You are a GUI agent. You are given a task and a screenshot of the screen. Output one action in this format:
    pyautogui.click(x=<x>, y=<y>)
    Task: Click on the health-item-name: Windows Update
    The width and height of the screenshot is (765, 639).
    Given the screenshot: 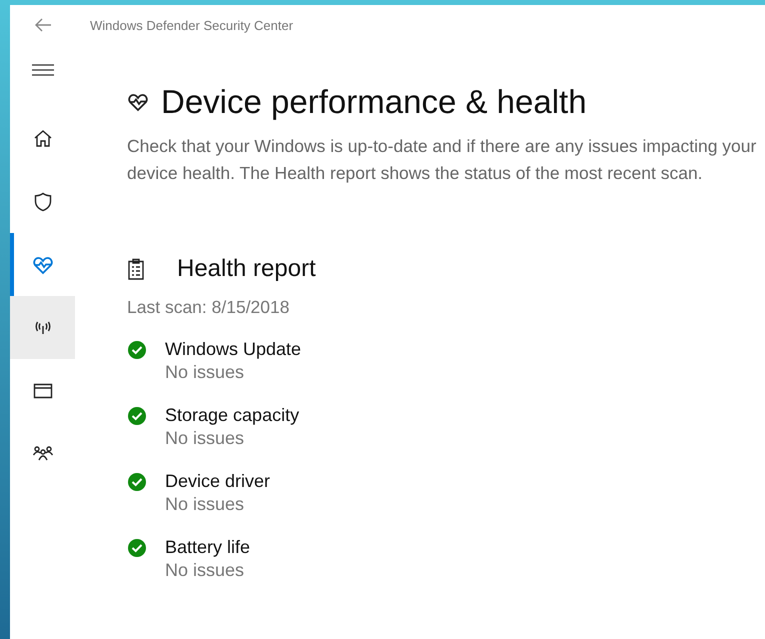 What is the action you would take?
    pyautogui.click(x=233, y=349)
    